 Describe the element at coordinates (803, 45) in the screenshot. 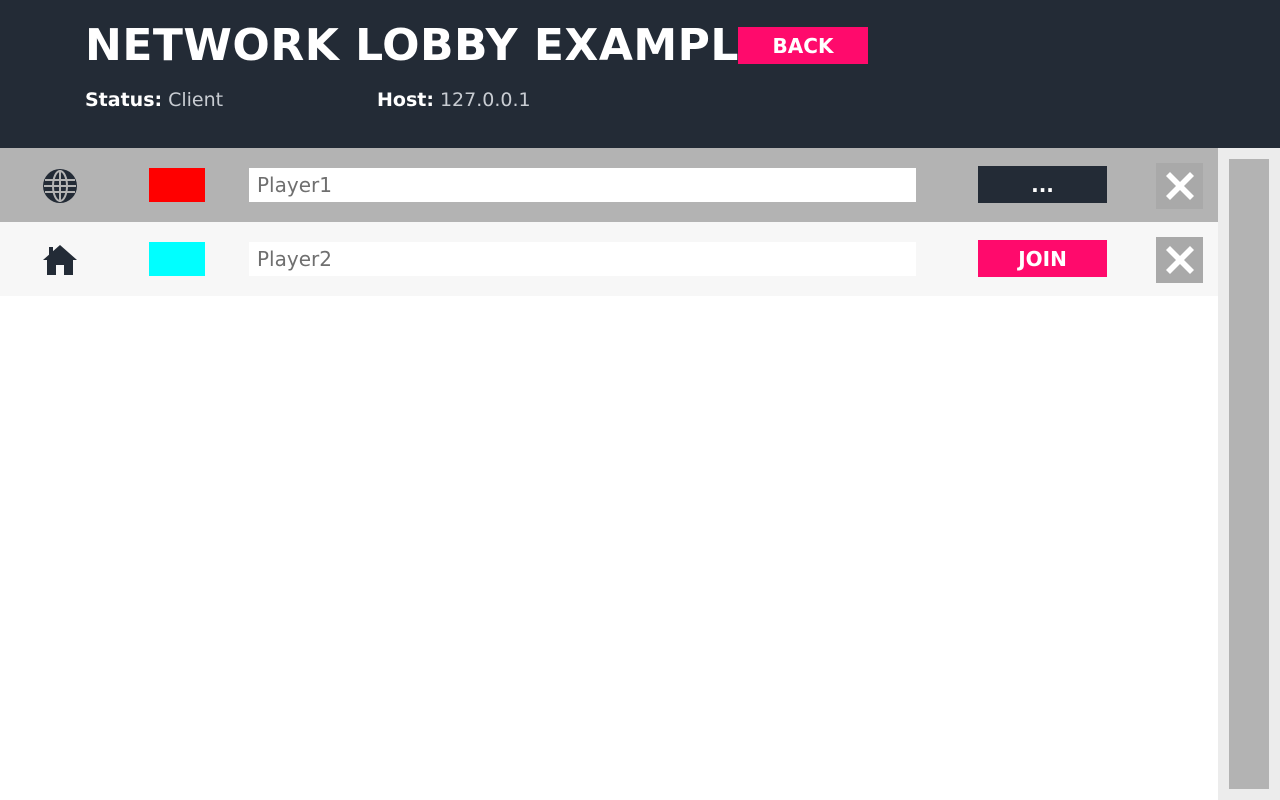

I see `back-button: BACK` at that location.